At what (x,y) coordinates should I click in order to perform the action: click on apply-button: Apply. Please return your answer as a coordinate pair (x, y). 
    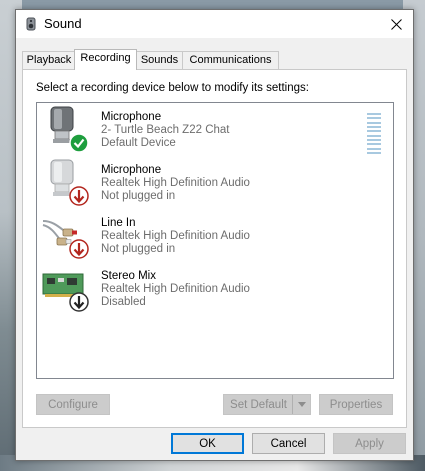
    Looking at the image, I should click on (369, 443).